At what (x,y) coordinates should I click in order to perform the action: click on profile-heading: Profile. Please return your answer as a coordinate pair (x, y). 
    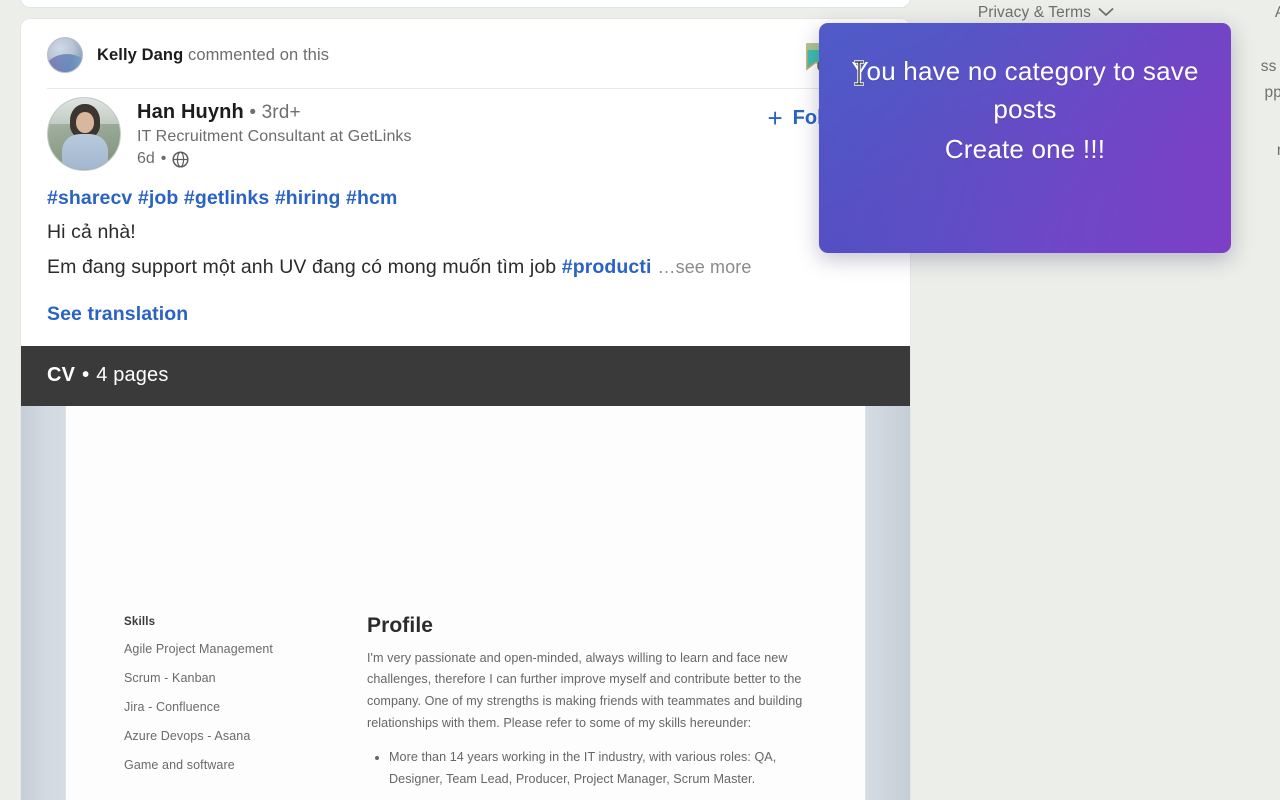
    Looking at the image, I should click on (400, 625).